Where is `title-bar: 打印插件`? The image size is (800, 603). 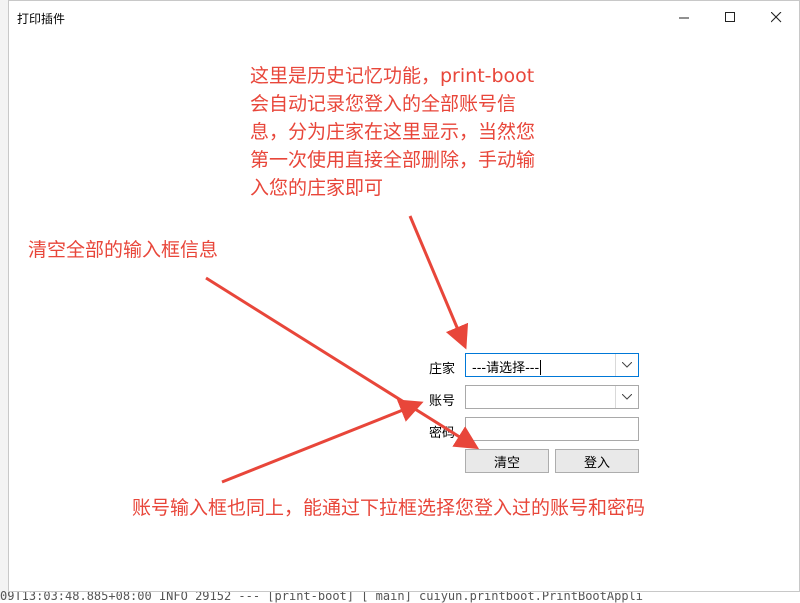
title-bar: 打印插件 is located at coordinates (404, 17).